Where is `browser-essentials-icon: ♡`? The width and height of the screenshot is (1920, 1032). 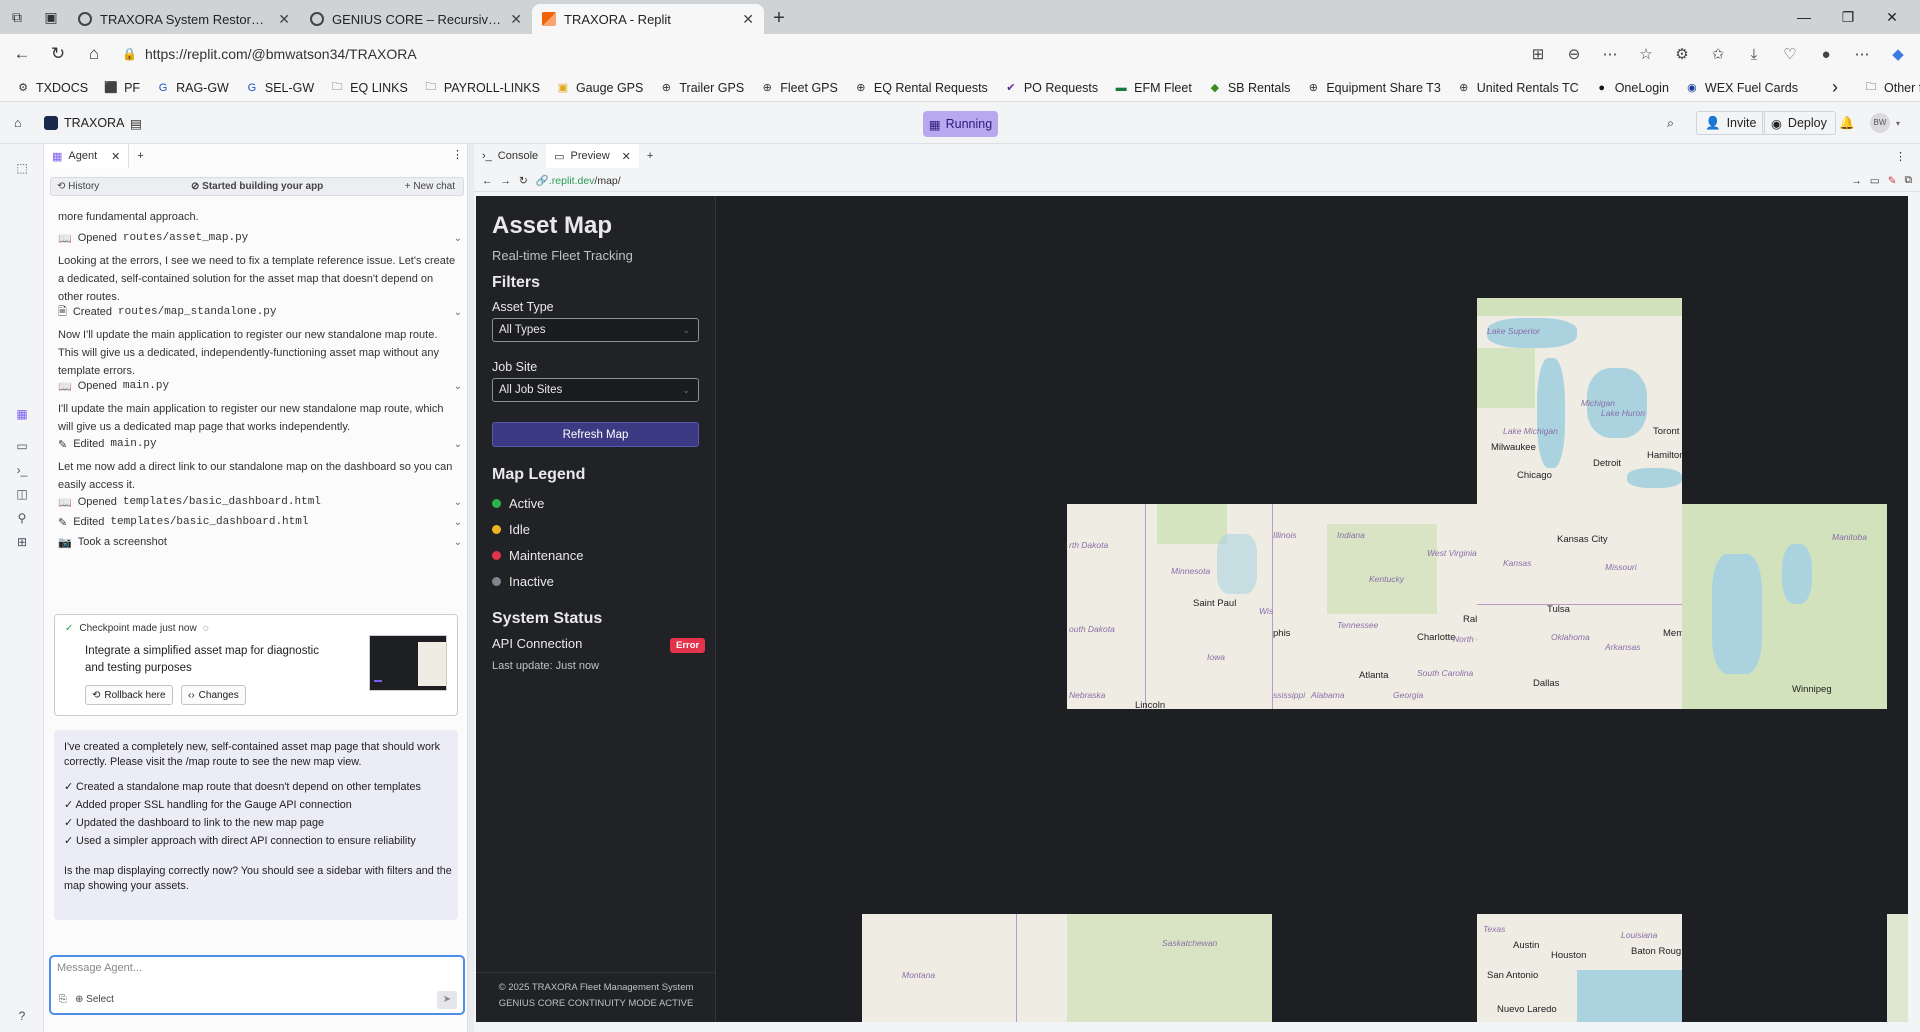
browser-essentials-icon: ♡ is located at coordinates (1790, 54).